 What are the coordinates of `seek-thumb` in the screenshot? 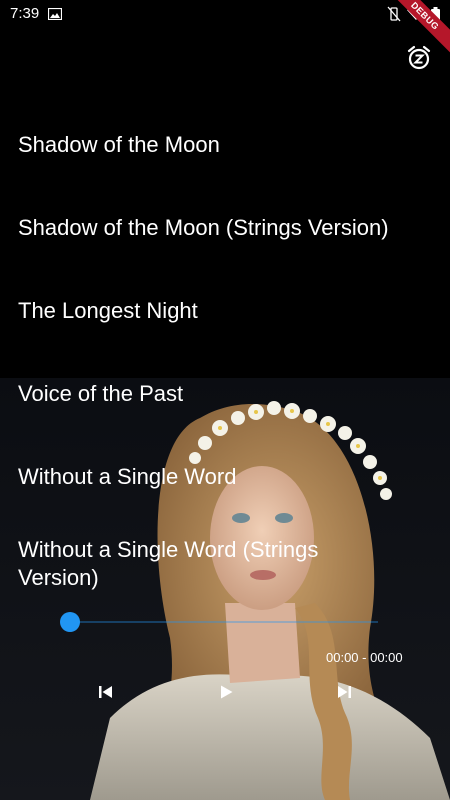 It's located at (70, 622).